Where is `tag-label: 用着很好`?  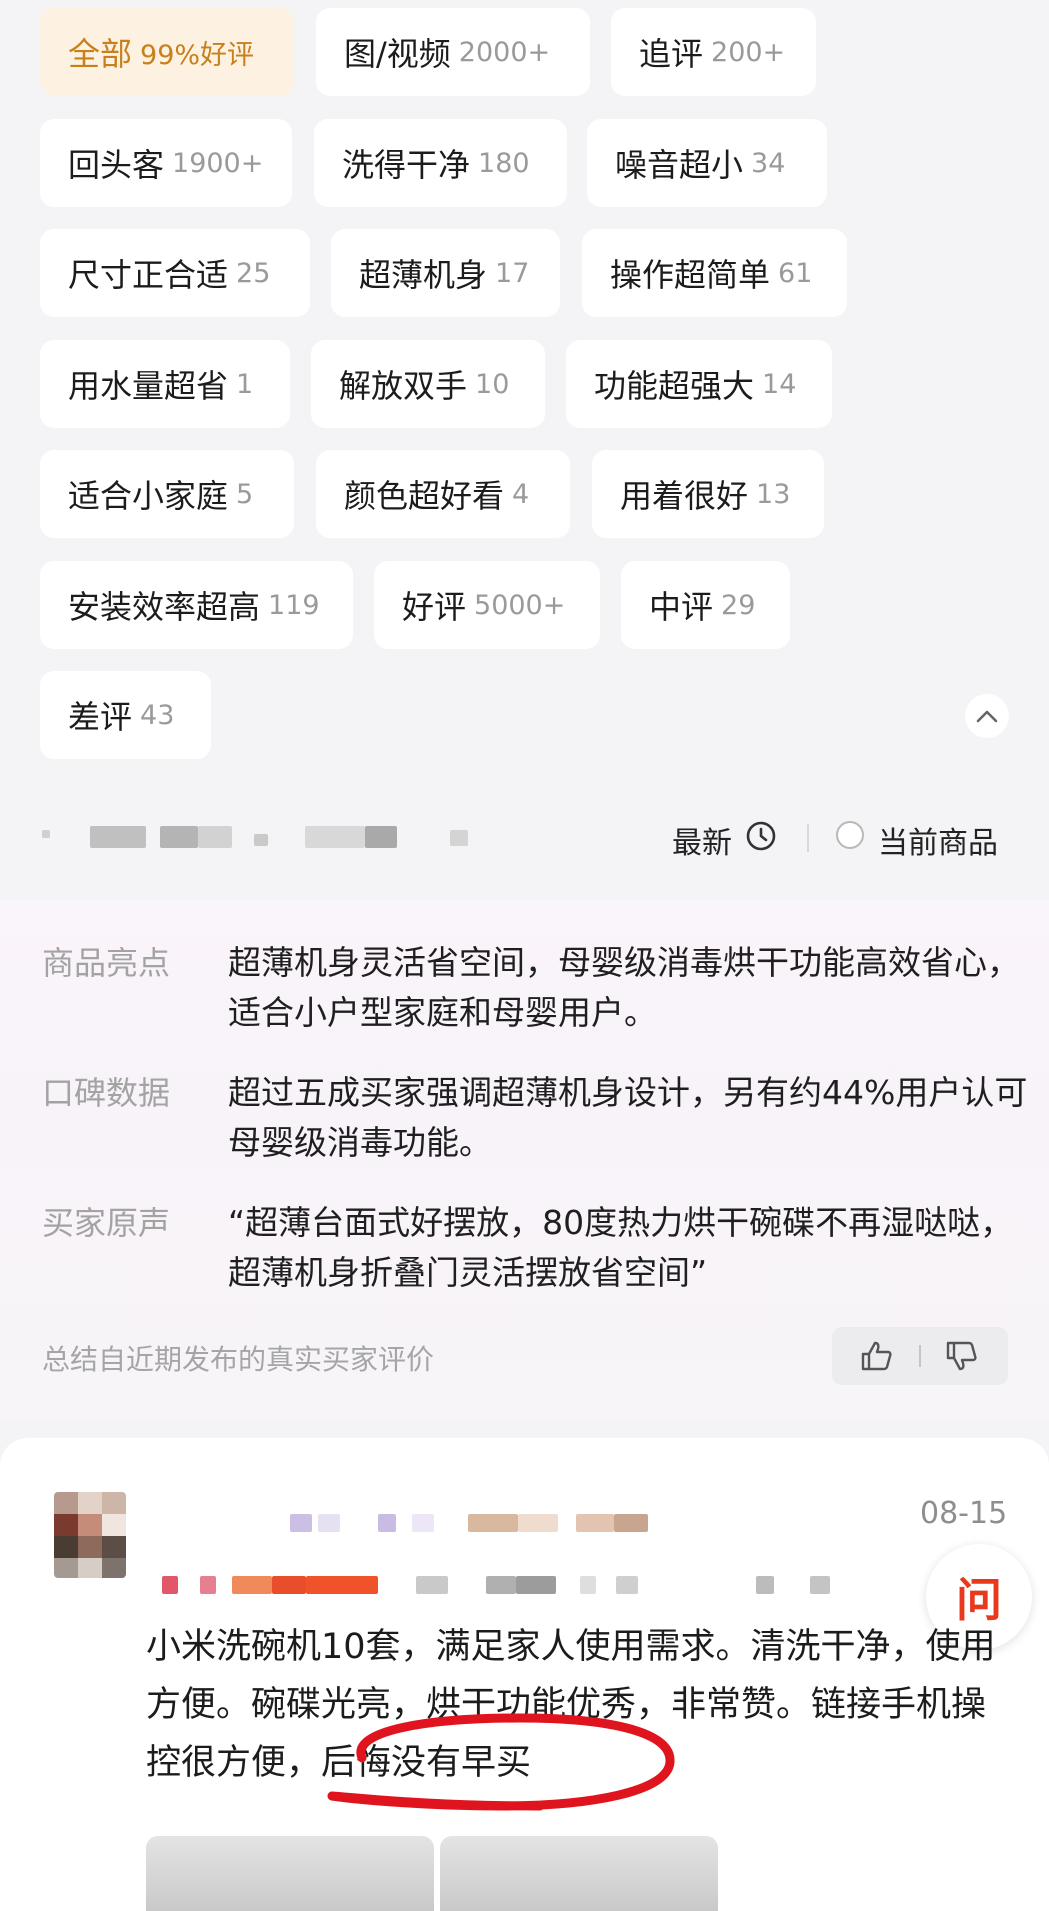
tag-label: 用着很好 is located at coordinates (684, 496).